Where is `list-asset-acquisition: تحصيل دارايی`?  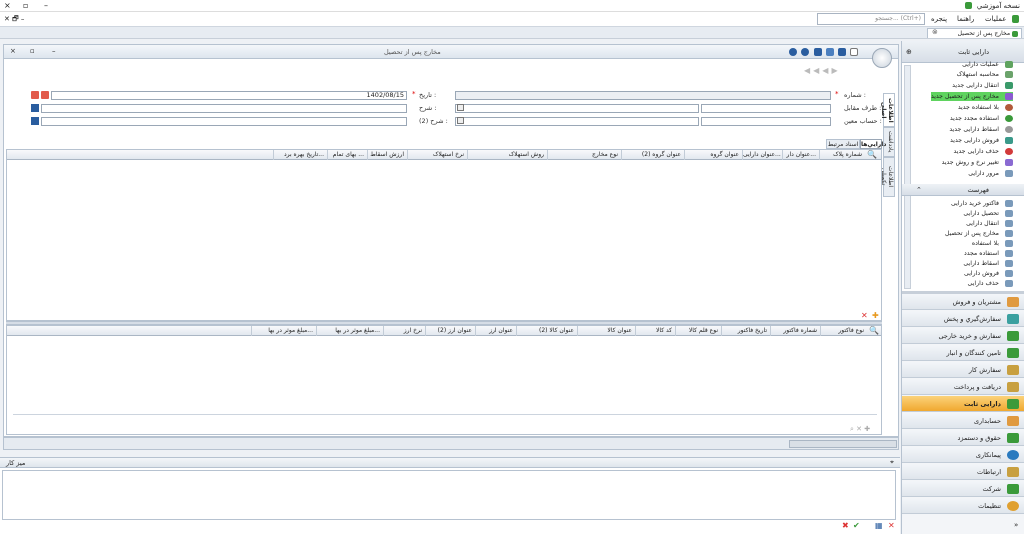
list-asset-acquisition: تحصيل دارايی is located at coordinates (988, 213).